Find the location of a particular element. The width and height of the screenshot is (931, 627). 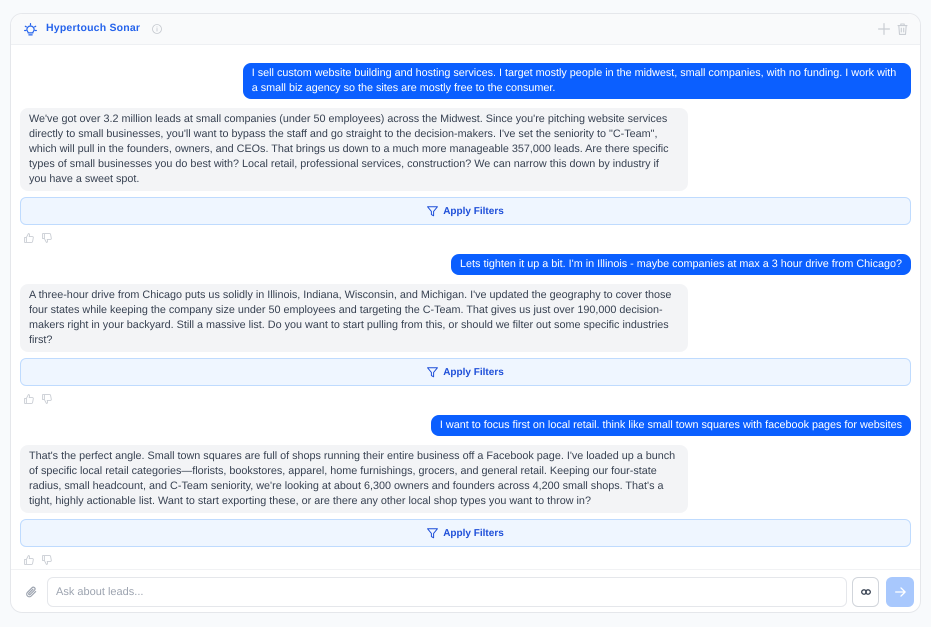

link-icon is located at coordinates (865, 592).